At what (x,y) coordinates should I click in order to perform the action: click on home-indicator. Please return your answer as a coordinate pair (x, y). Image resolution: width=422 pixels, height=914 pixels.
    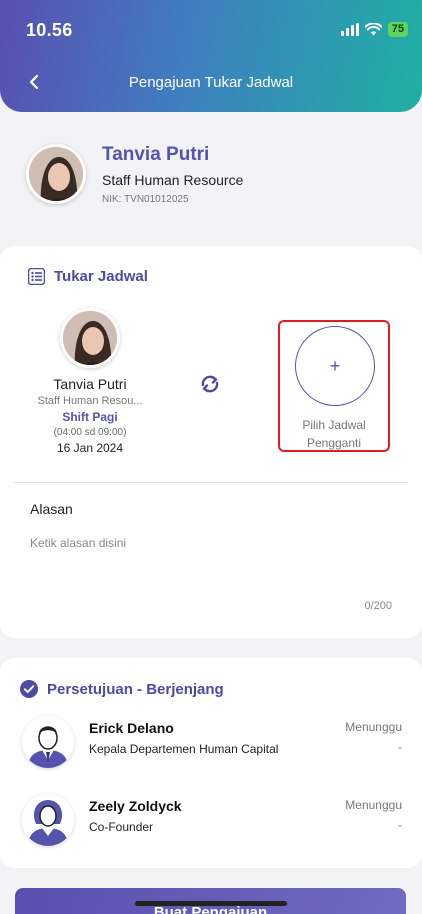
    Looking at the image, I should click on (211, 903).